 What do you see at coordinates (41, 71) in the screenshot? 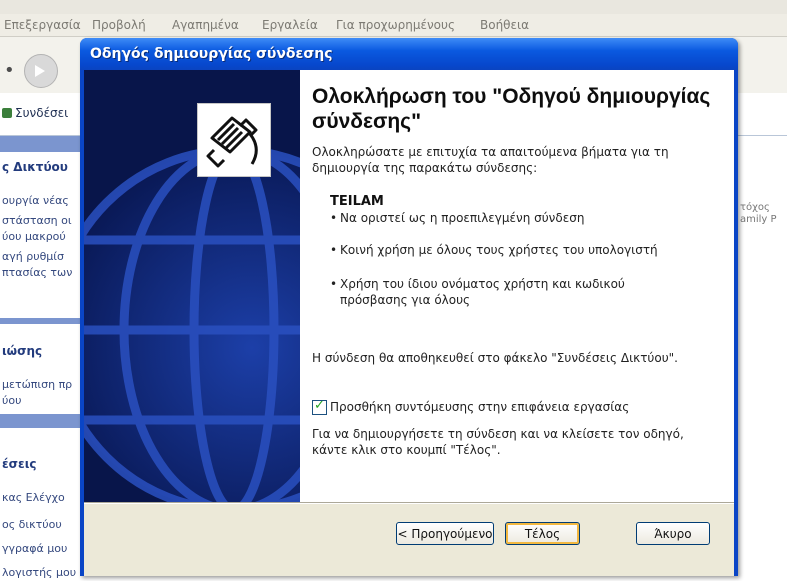
I see `forward-button-icon` at bounding box center [41, 71].